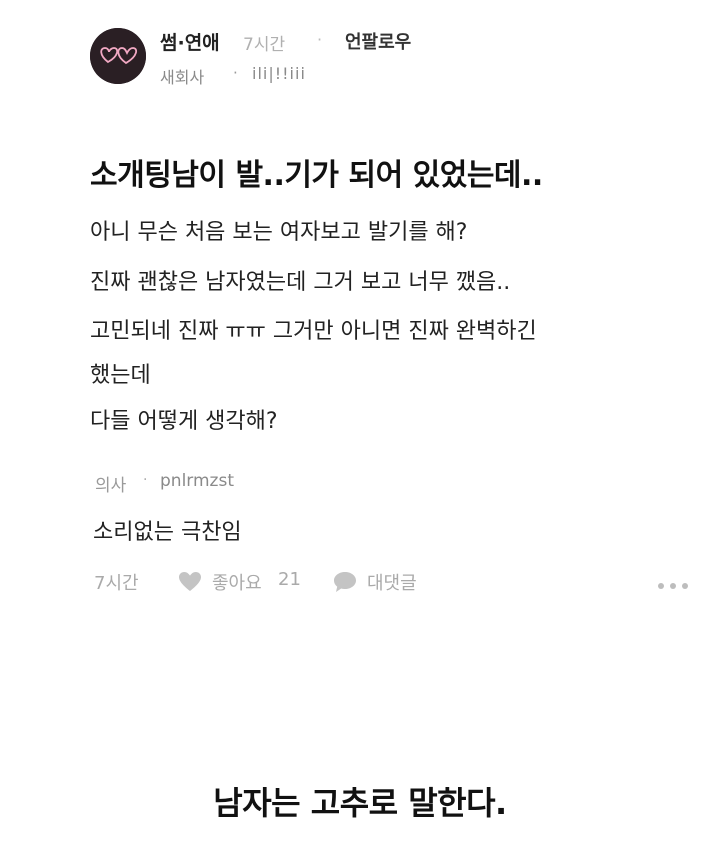  I want to click on post-body-line: 했는데, so click(120, 375).